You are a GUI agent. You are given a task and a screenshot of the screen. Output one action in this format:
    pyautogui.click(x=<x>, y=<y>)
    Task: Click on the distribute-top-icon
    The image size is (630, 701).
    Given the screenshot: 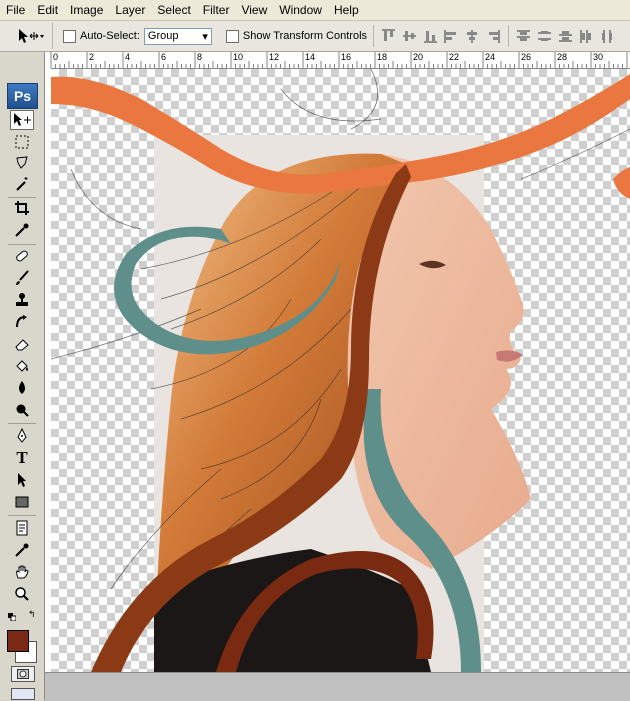 What is the action you would take?
    pyautogui.click(x=523, y=36)
    